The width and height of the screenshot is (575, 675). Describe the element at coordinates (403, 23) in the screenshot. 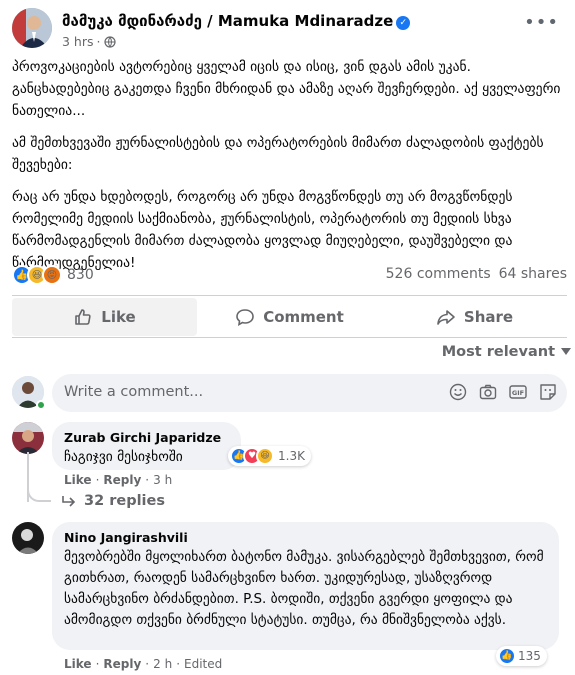

I see `verified-badge-icon: ✓` at that location.